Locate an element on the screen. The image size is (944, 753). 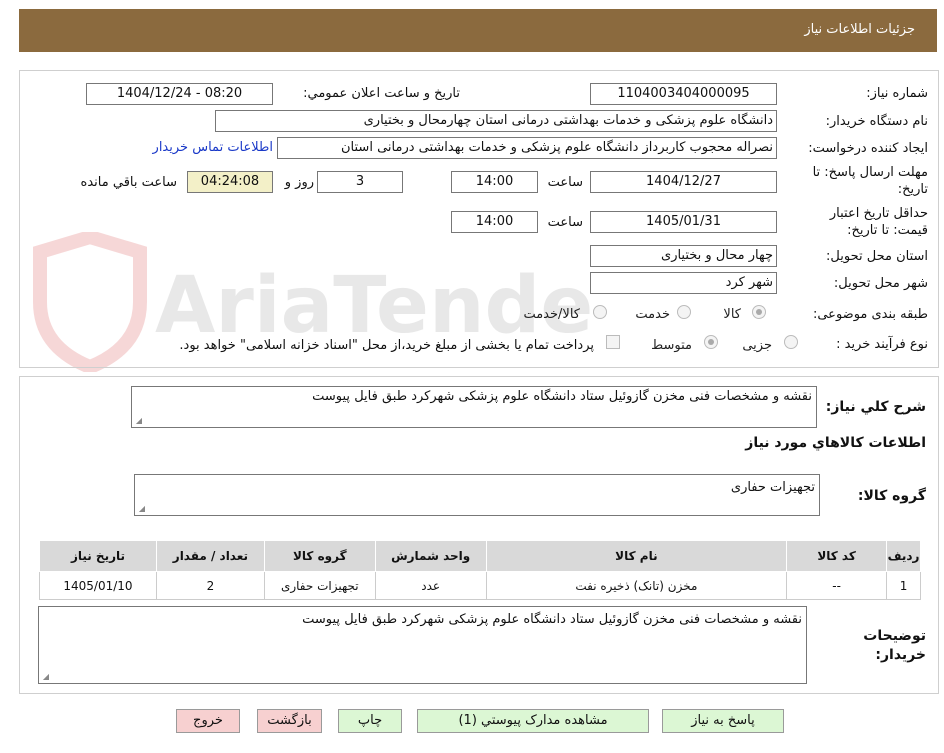
announce-field: 1404/12/24 - 08:20 is located at coordinates (179, 94).